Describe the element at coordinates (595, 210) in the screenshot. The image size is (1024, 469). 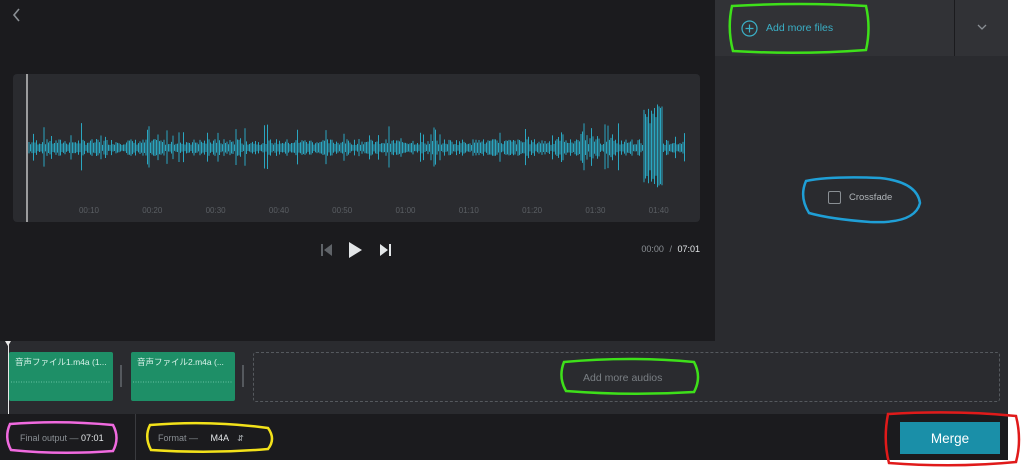
I see `time-marker: 01:30` at that location.